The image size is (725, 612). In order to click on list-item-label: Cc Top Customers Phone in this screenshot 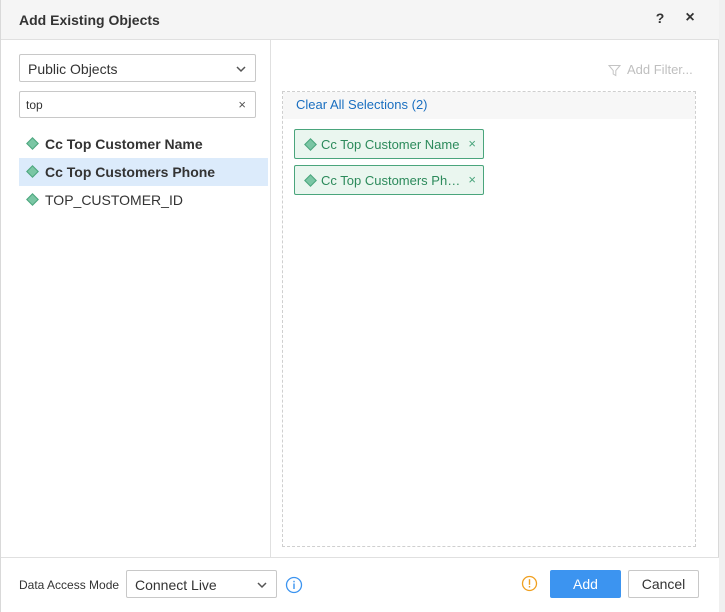, I will do `click(130, 172)`.